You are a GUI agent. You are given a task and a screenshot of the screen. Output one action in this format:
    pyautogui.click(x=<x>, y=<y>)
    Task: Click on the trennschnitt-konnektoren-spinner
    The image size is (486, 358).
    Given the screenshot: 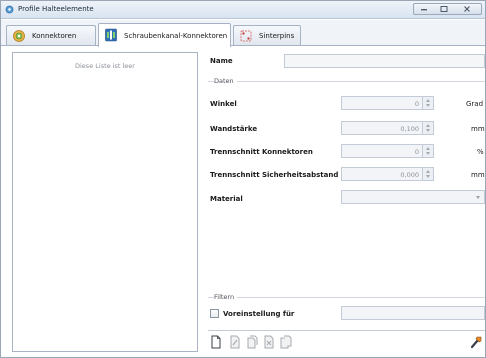 What is the action you would take?
    pyautogui.click(x=427, y=151)
    